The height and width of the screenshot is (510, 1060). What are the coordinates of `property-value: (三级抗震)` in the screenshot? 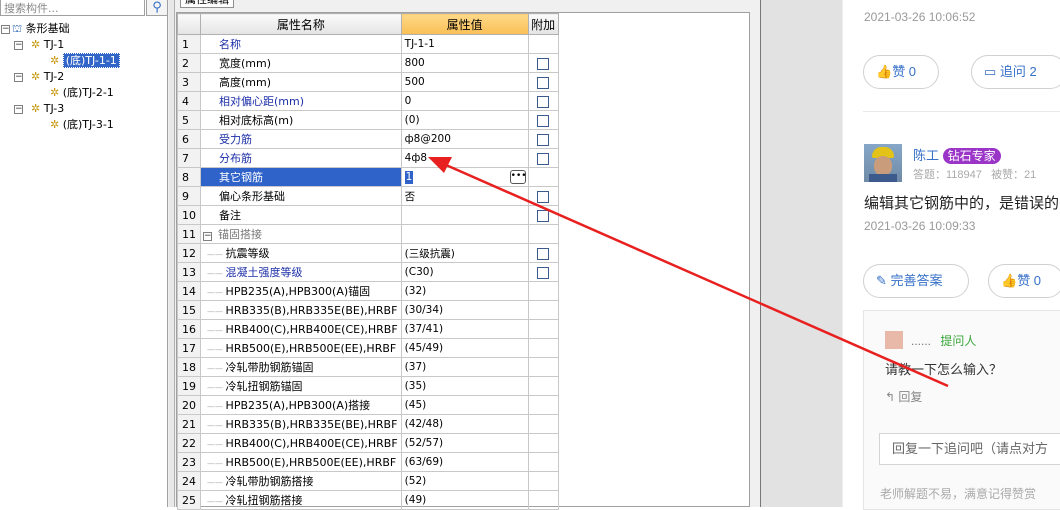 It's located at (464, 253).